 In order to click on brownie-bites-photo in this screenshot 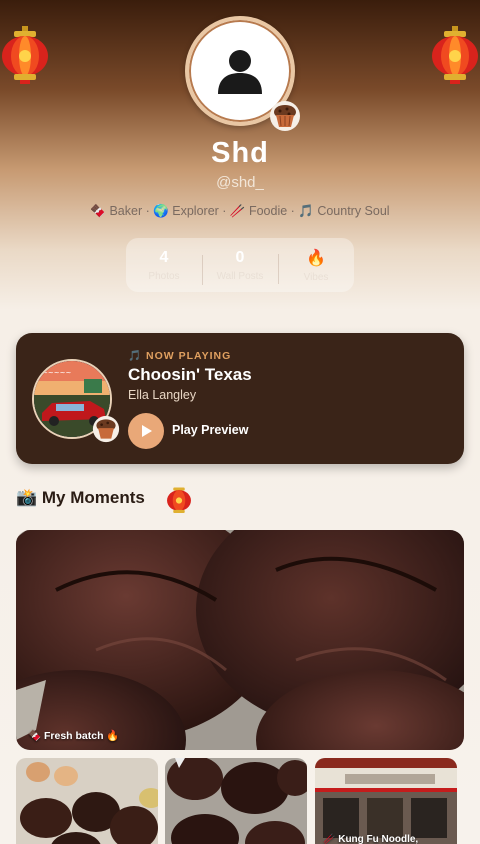, I will do `click(236, 801)`.